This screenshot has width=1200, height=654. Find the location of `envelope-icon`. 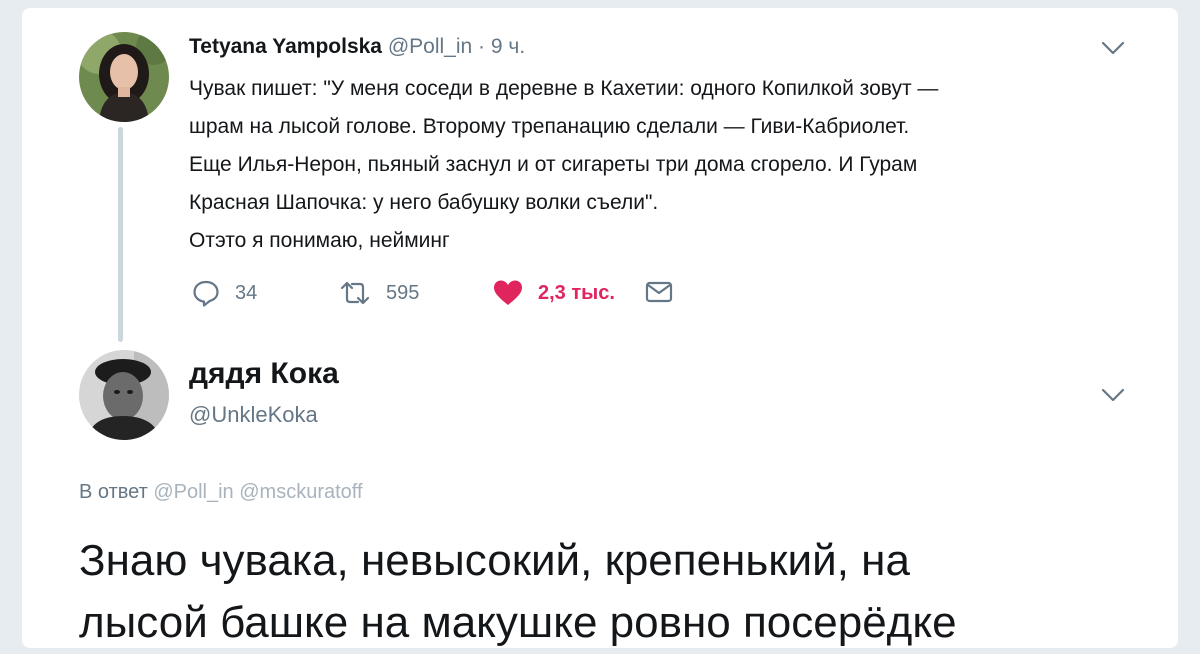

envelope-icon is located at coordinates (659, 292).